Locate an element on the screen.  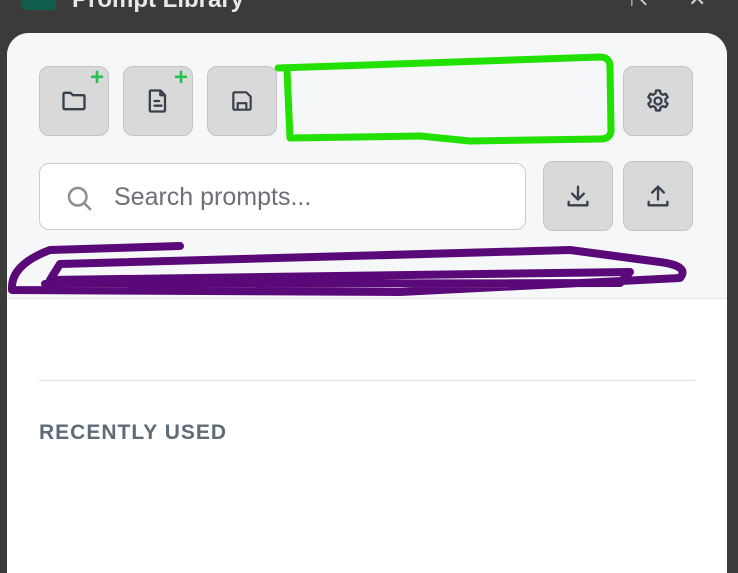
green-annotation-box is located at coordinates (444, 99).